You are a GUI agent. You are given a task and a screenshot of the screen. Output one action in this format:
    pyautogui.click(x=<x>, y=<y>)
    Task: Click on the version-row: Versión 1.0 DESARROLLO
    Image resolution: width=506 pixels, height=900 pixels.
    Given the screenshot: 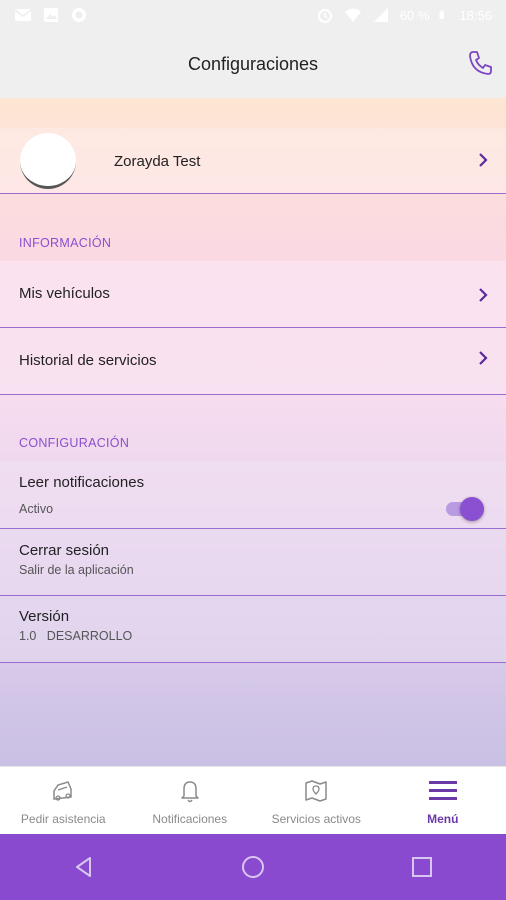 What is the action you would take?
    pyautogui.click(x=253, y=629)
    